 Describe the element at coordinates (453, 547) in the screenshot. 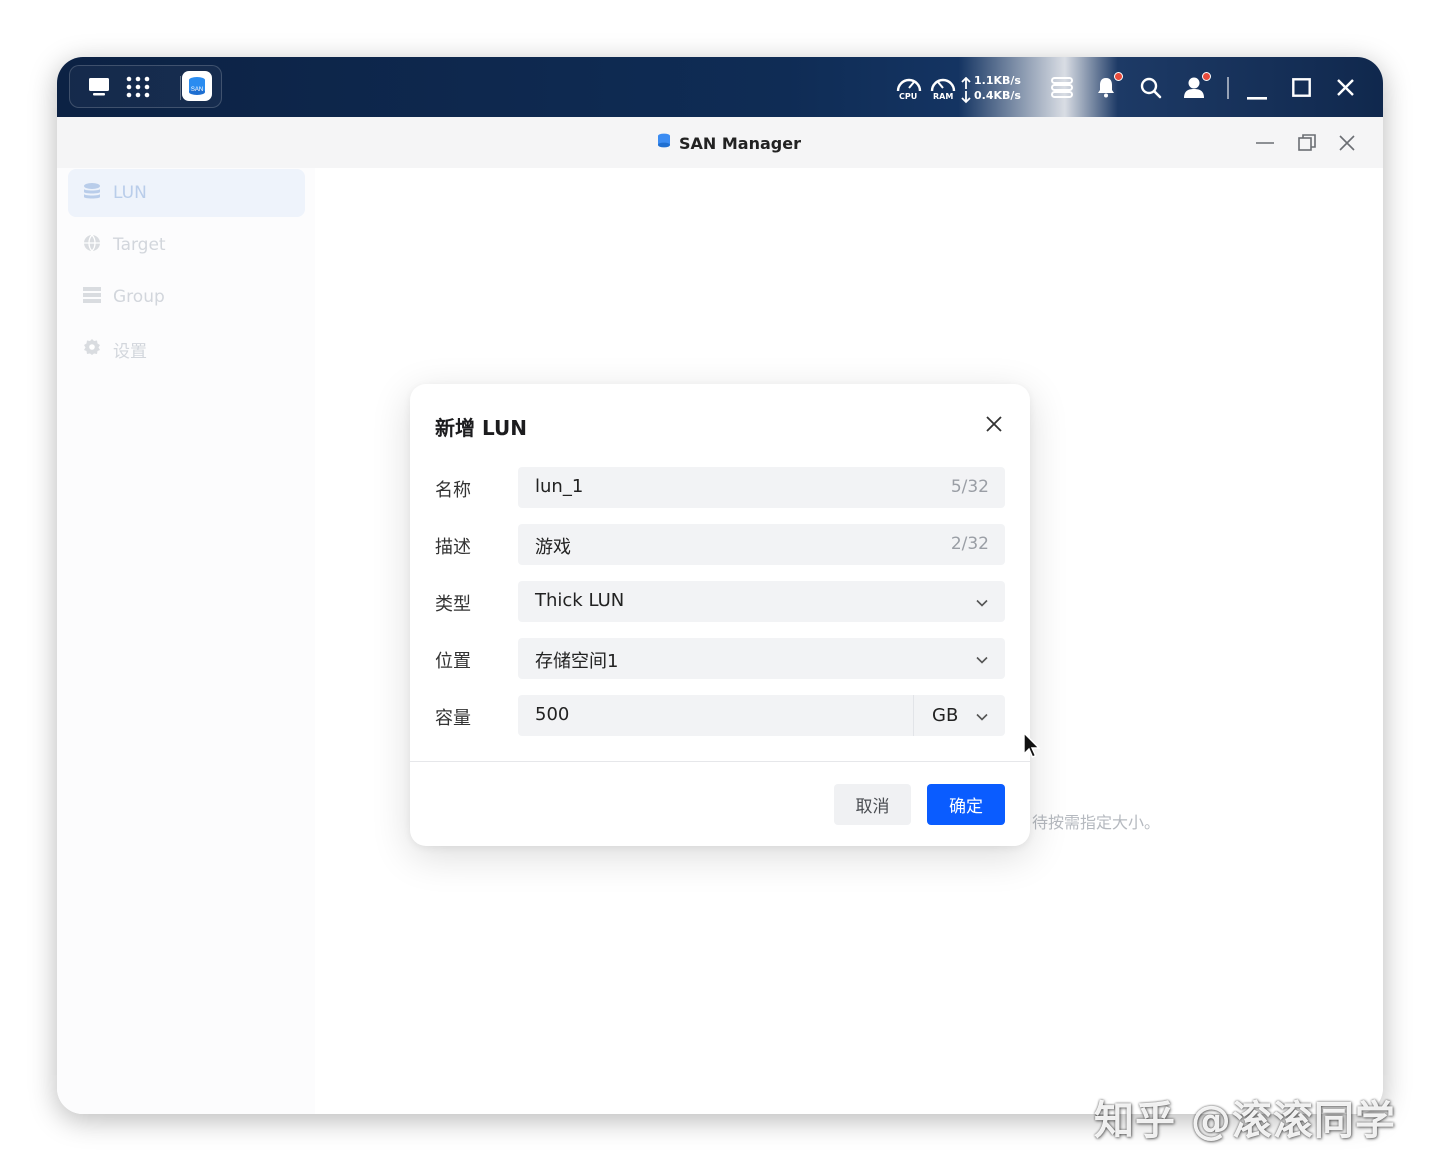

I see `description-label: 描述` at that location.